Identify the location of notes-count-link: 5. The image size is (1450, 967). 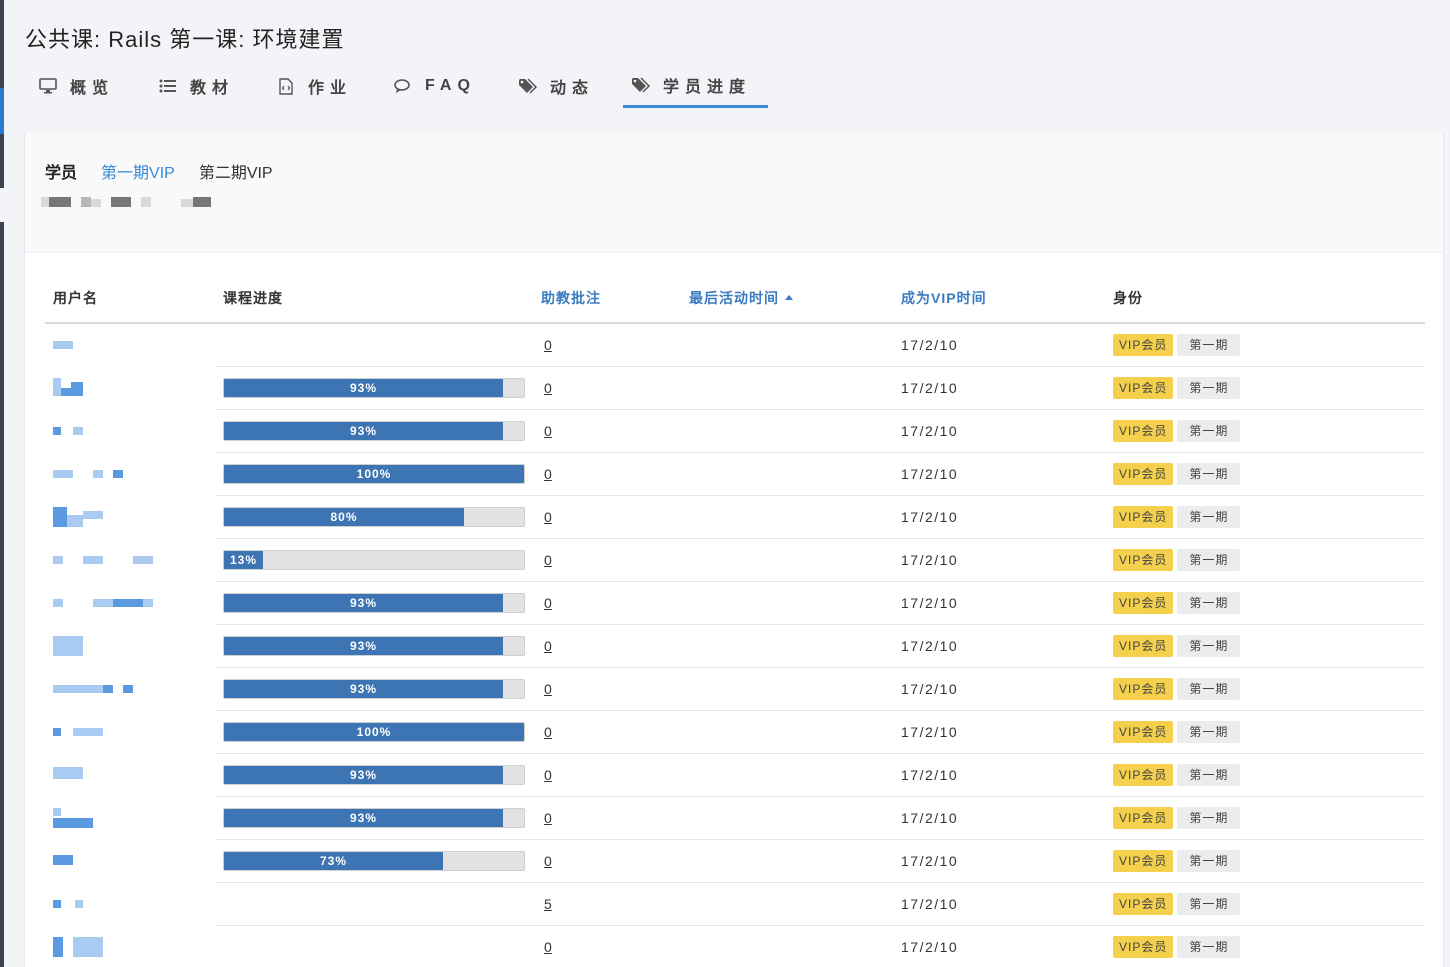
(548, 904).